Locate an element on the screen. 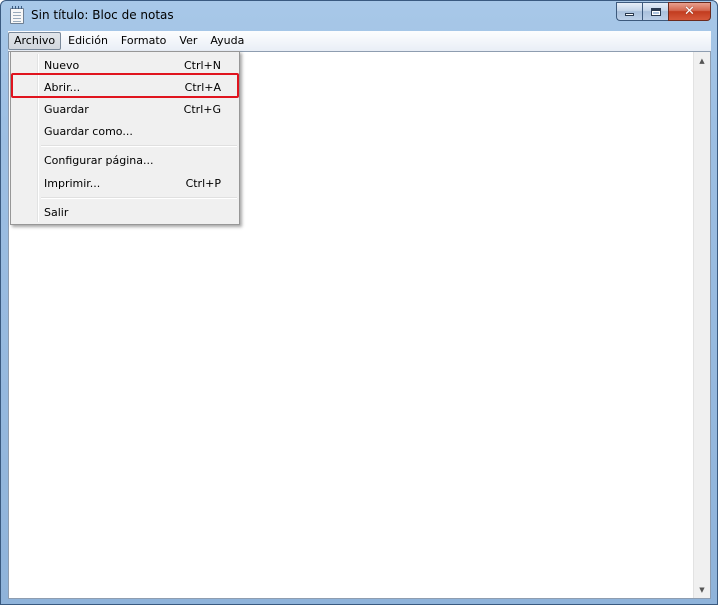 This screenshot has height=605, width=718. notepad-icon is located at coordinates (17, 15).